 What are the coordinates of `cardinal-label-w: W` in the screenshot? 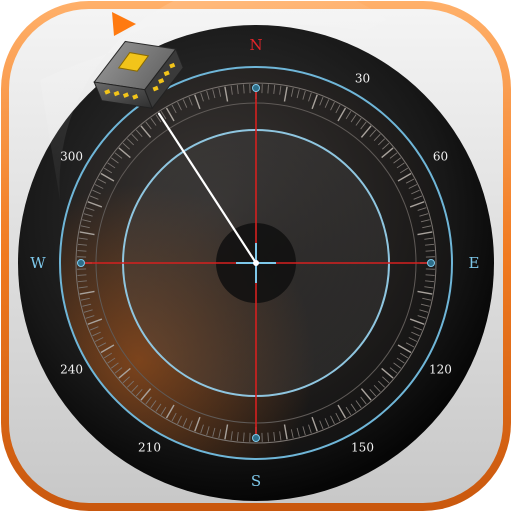 It's located at (38, 263).